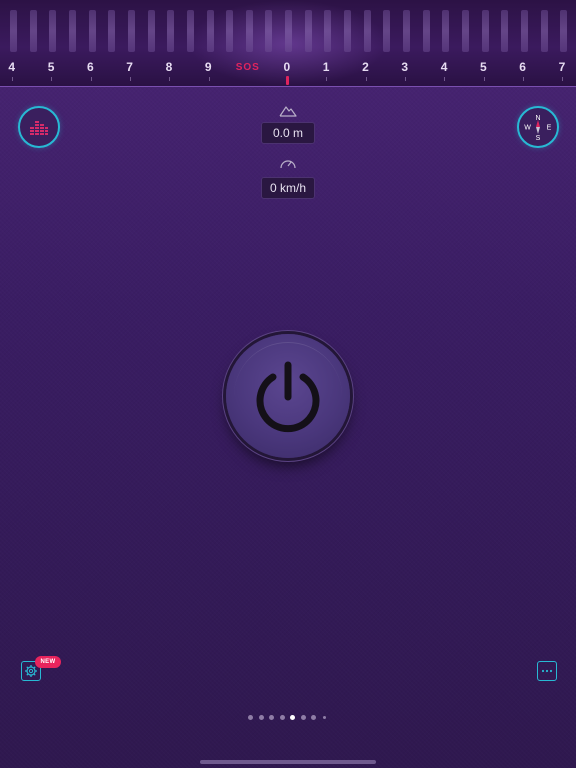  I want to click on dial-label: 1, so click(326, 67).